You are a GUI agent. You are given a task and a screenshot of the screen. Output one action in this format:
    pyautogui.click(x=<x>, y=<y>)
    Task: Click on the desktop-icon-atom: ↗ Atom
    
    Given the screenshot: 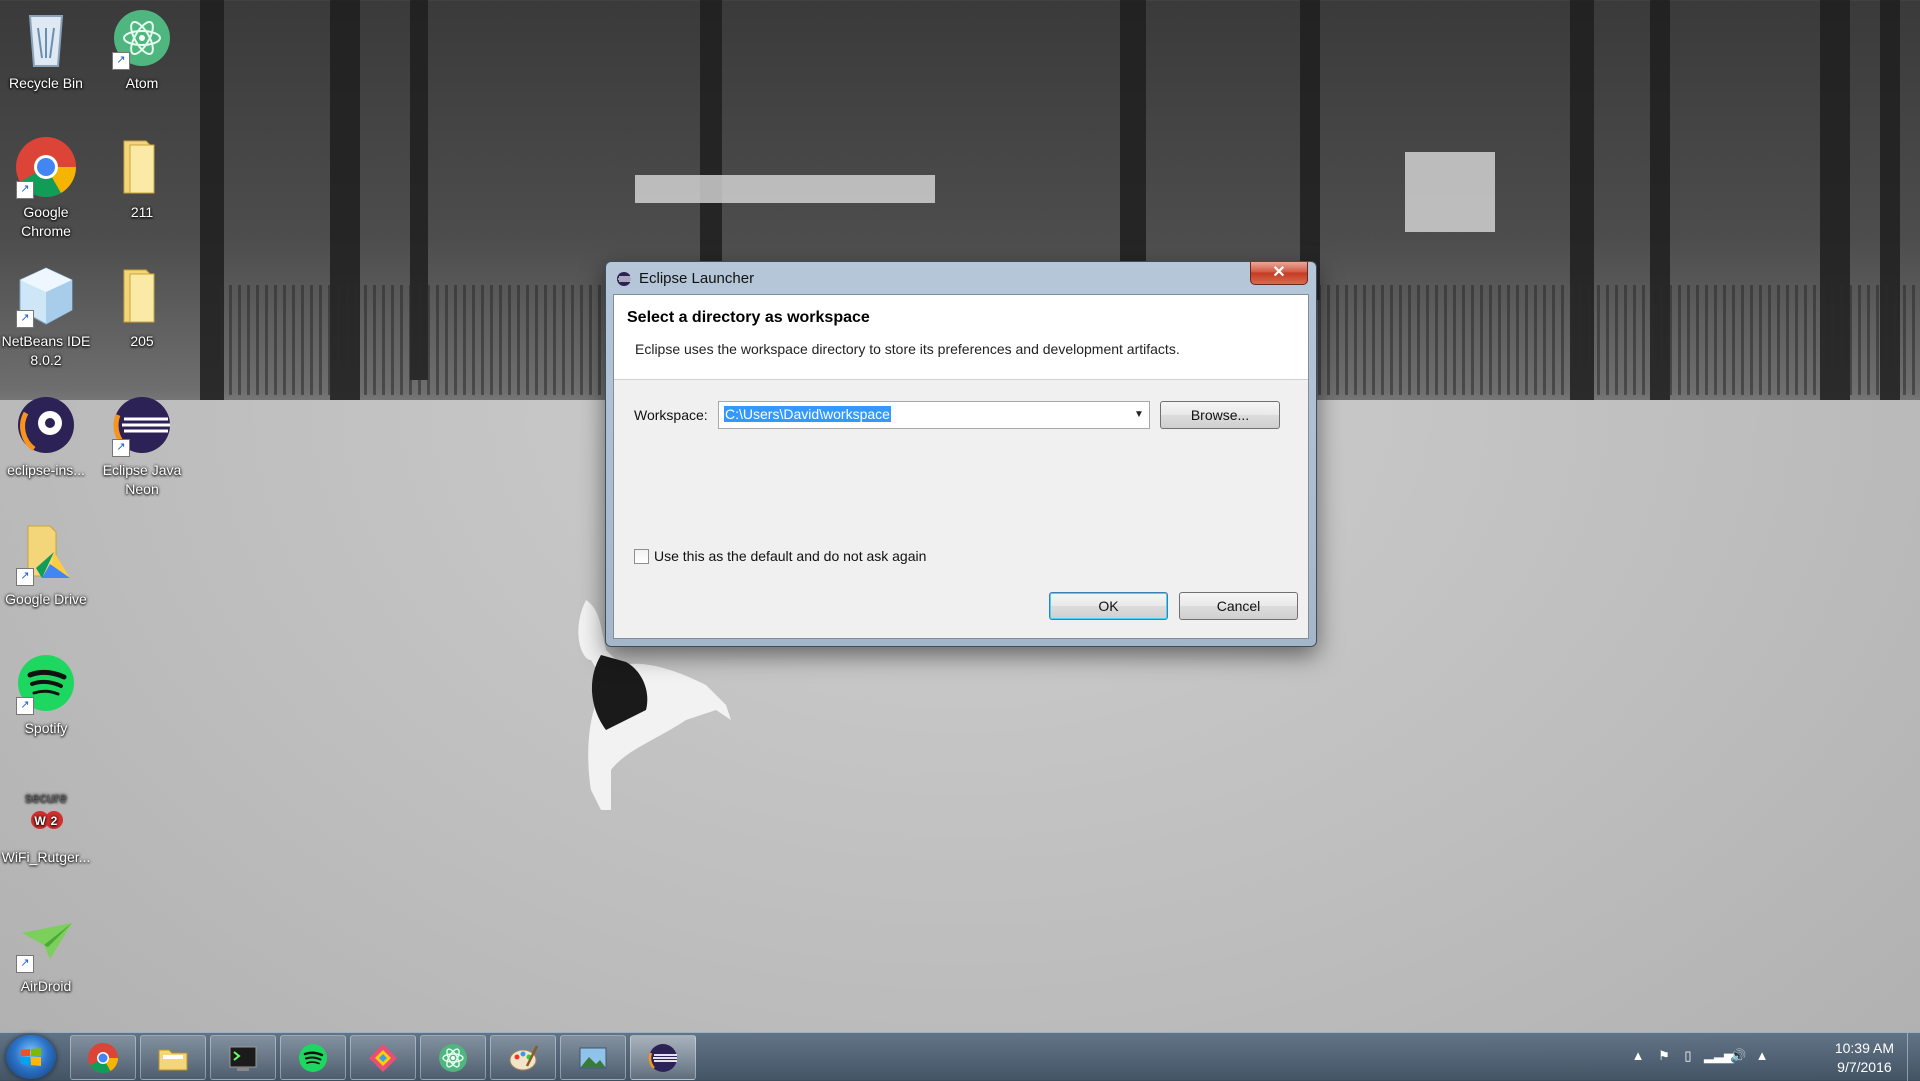 What is the action you would take?
    pyautogui.click(x=142, y=49)
    